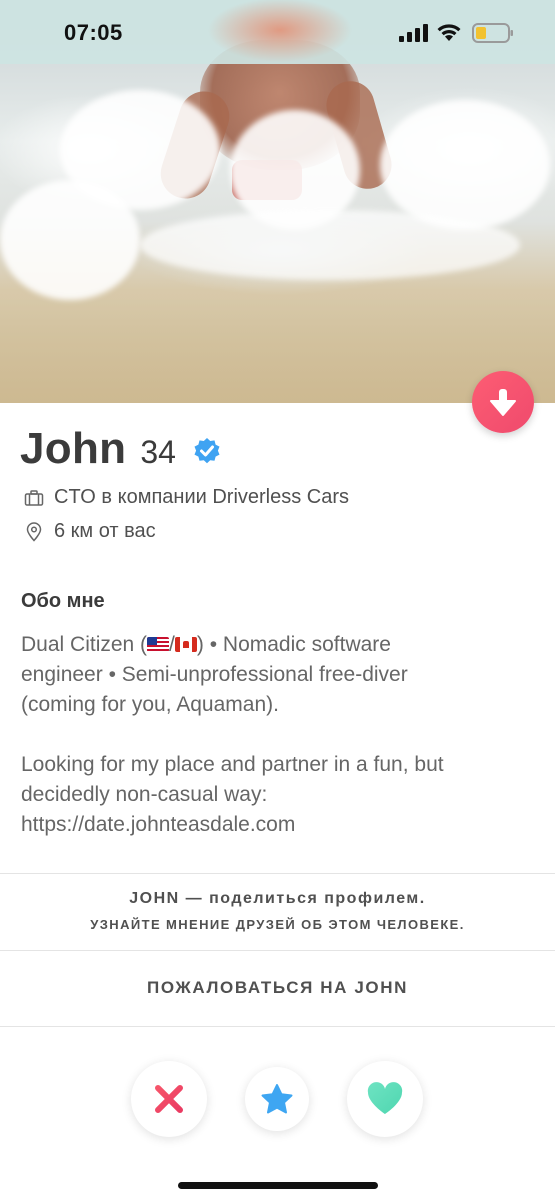  What do you see at coordinates (202, 497) in the screenshot?
I see `job-text: CTO в компании Driverless Cars` at bounding box center [202, 497].